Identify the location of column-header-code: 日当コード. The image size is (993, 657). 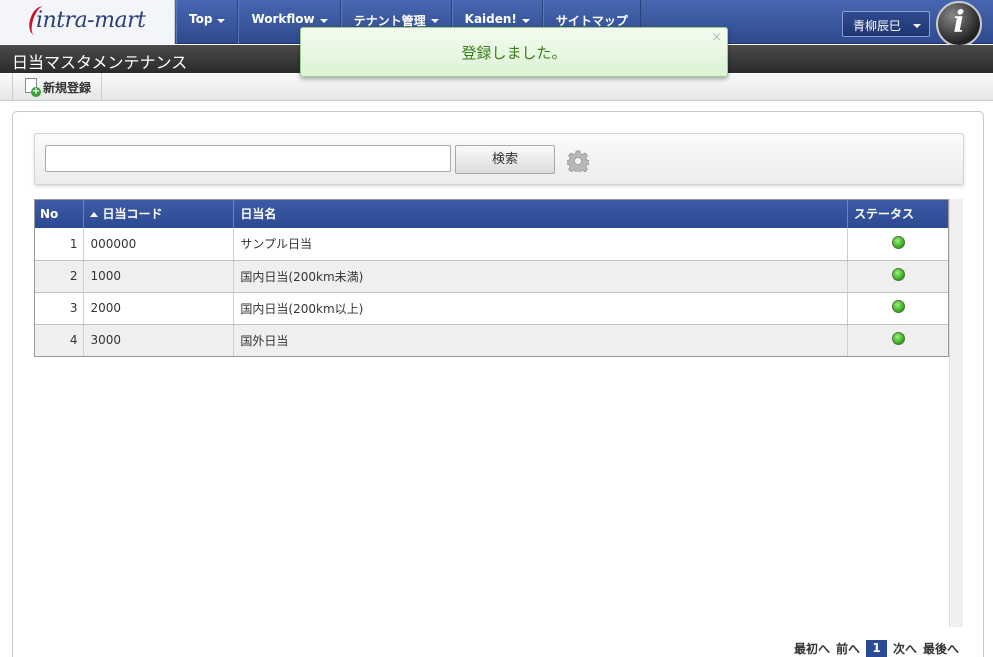
(159, 213).